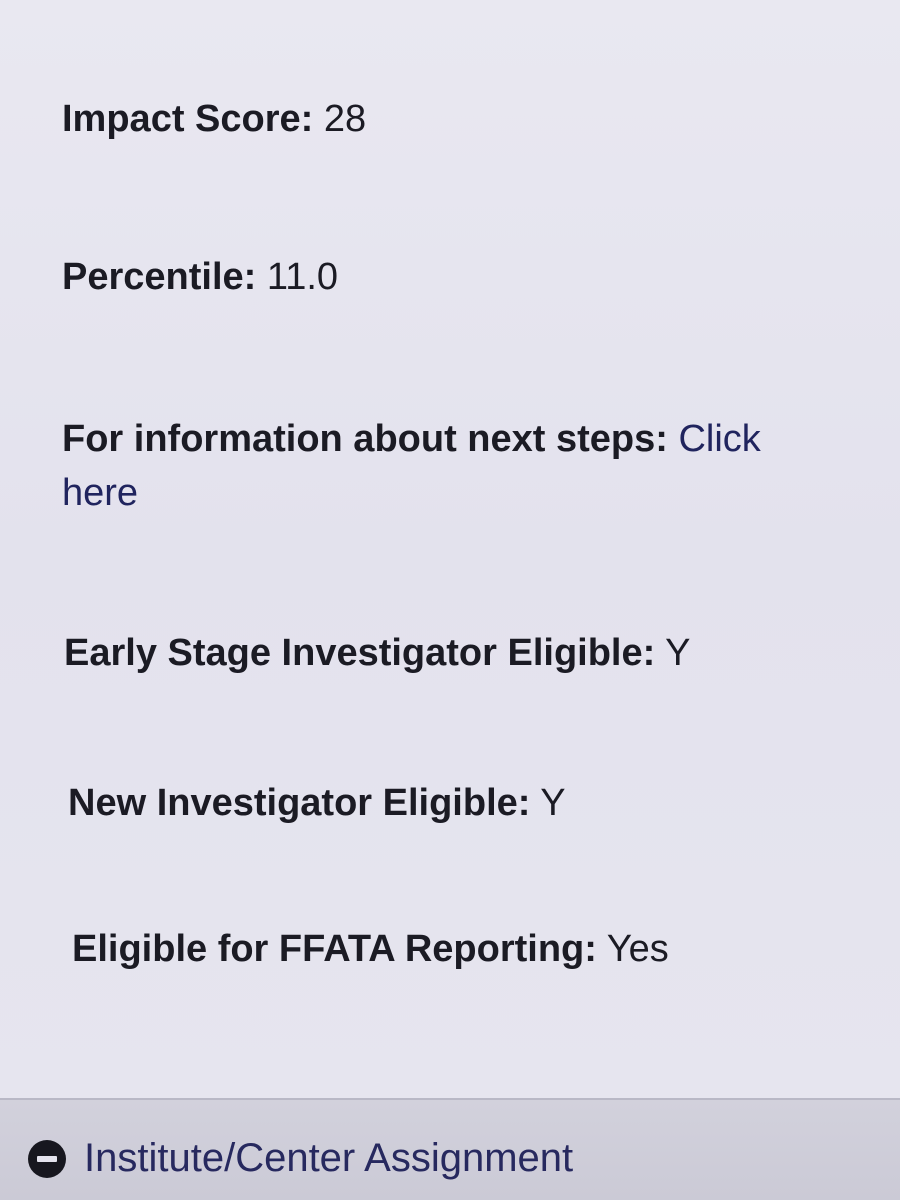 Image resolution: width=900 pixels, height=1200 pixels. I want to click on next-steps-link-continued: here, so click(100, 493).